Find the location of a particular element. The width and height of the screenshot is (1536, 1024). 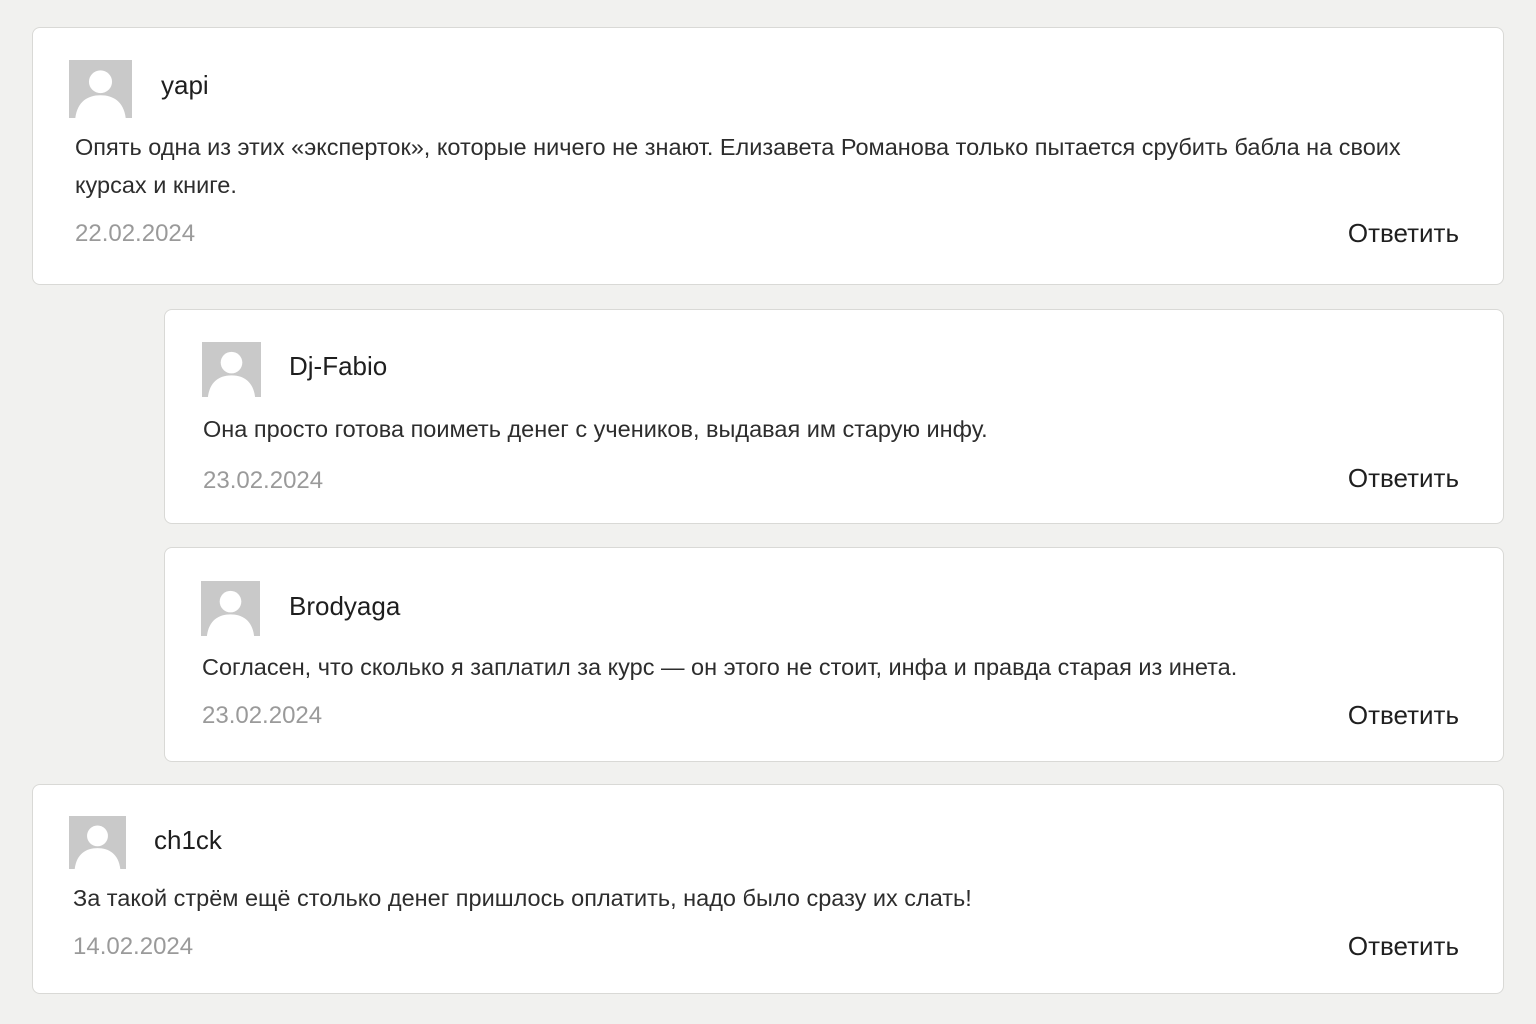

comment-author: Brodyaga is located at coordinates (345, 606).